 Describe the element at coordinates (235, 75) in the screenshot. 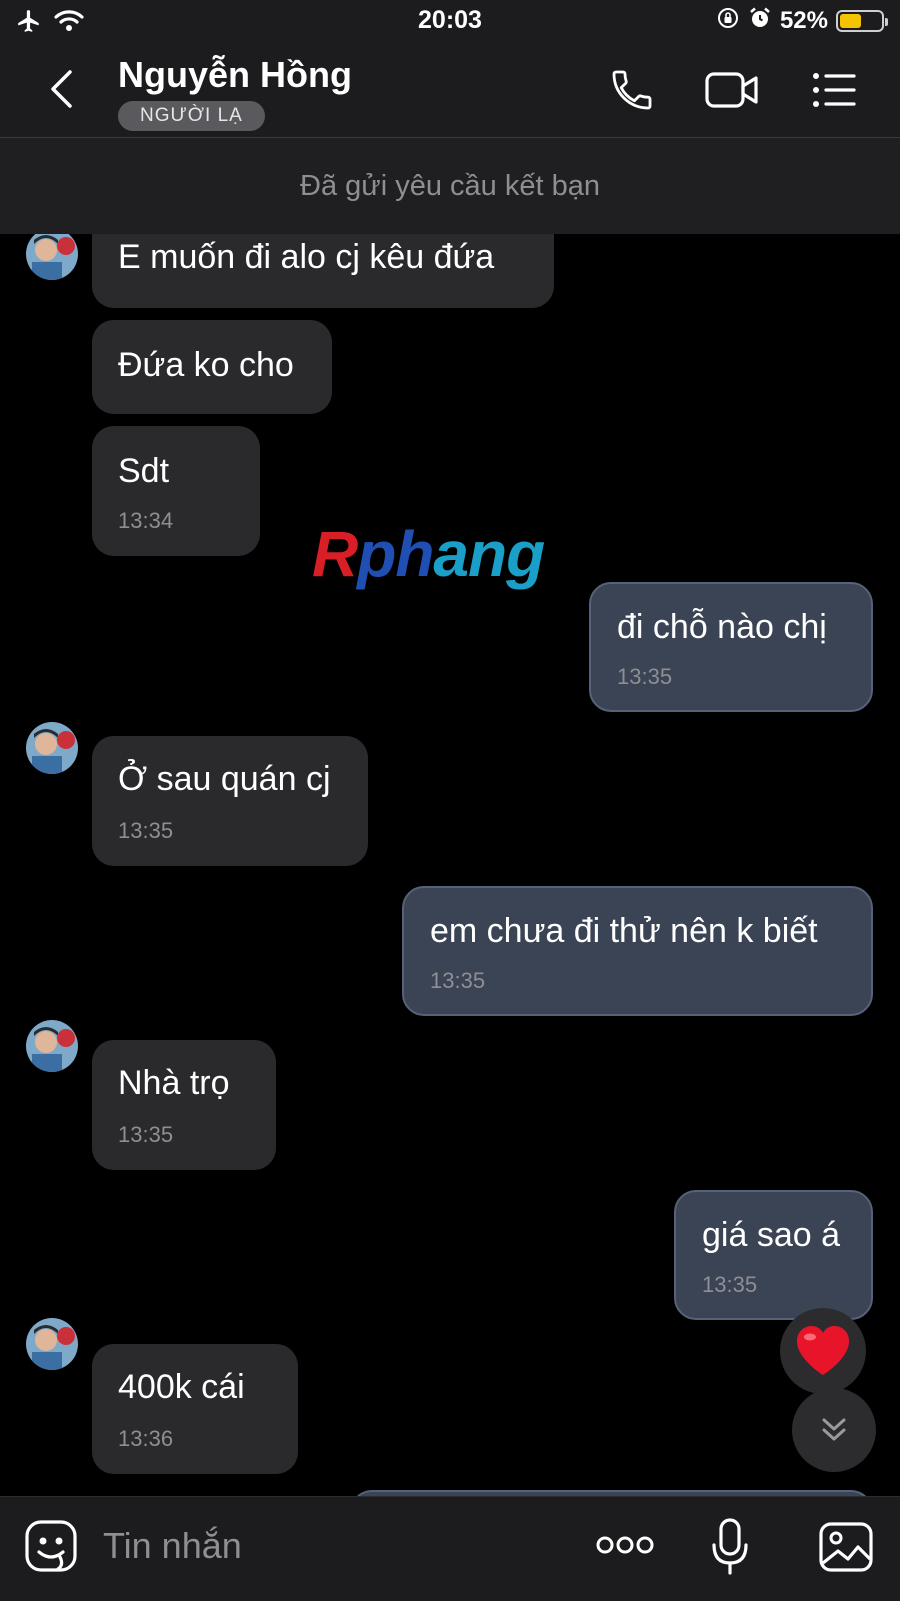

I see `contact-name: Nguyễn Hồng` at that location.